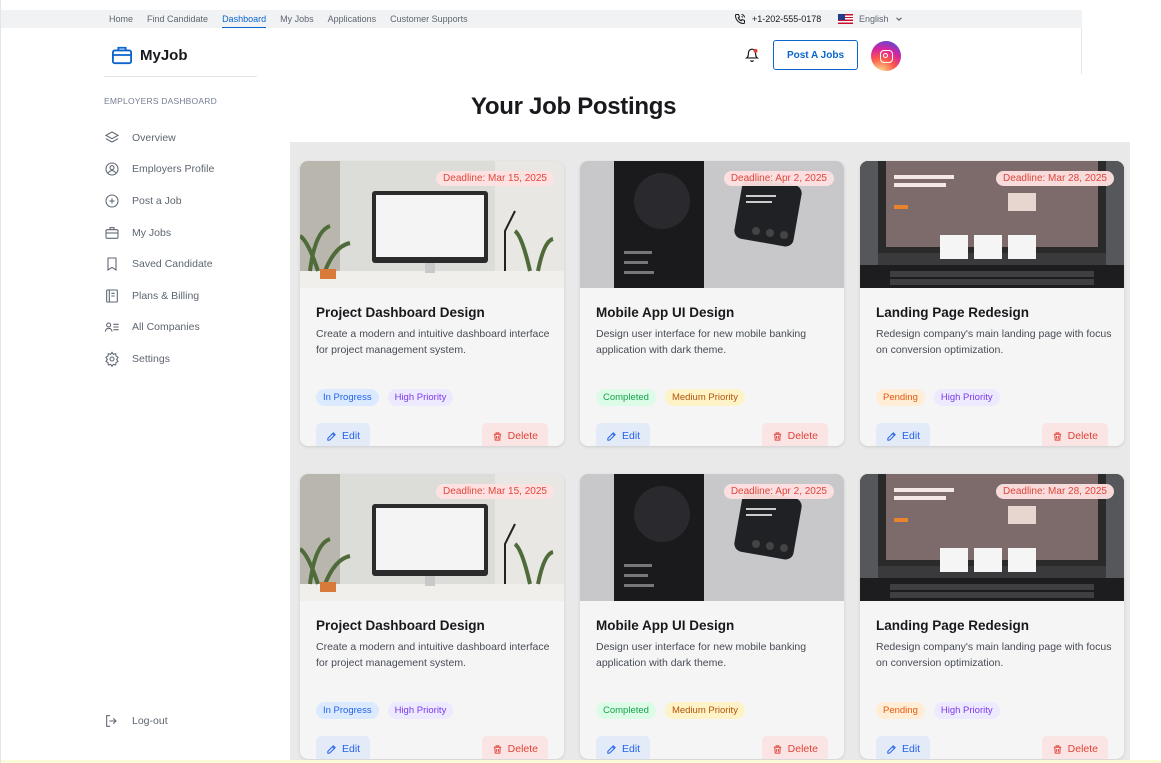  I want to click on sidebar-item-employers-profile: Employers Profile, so click(159, 170).